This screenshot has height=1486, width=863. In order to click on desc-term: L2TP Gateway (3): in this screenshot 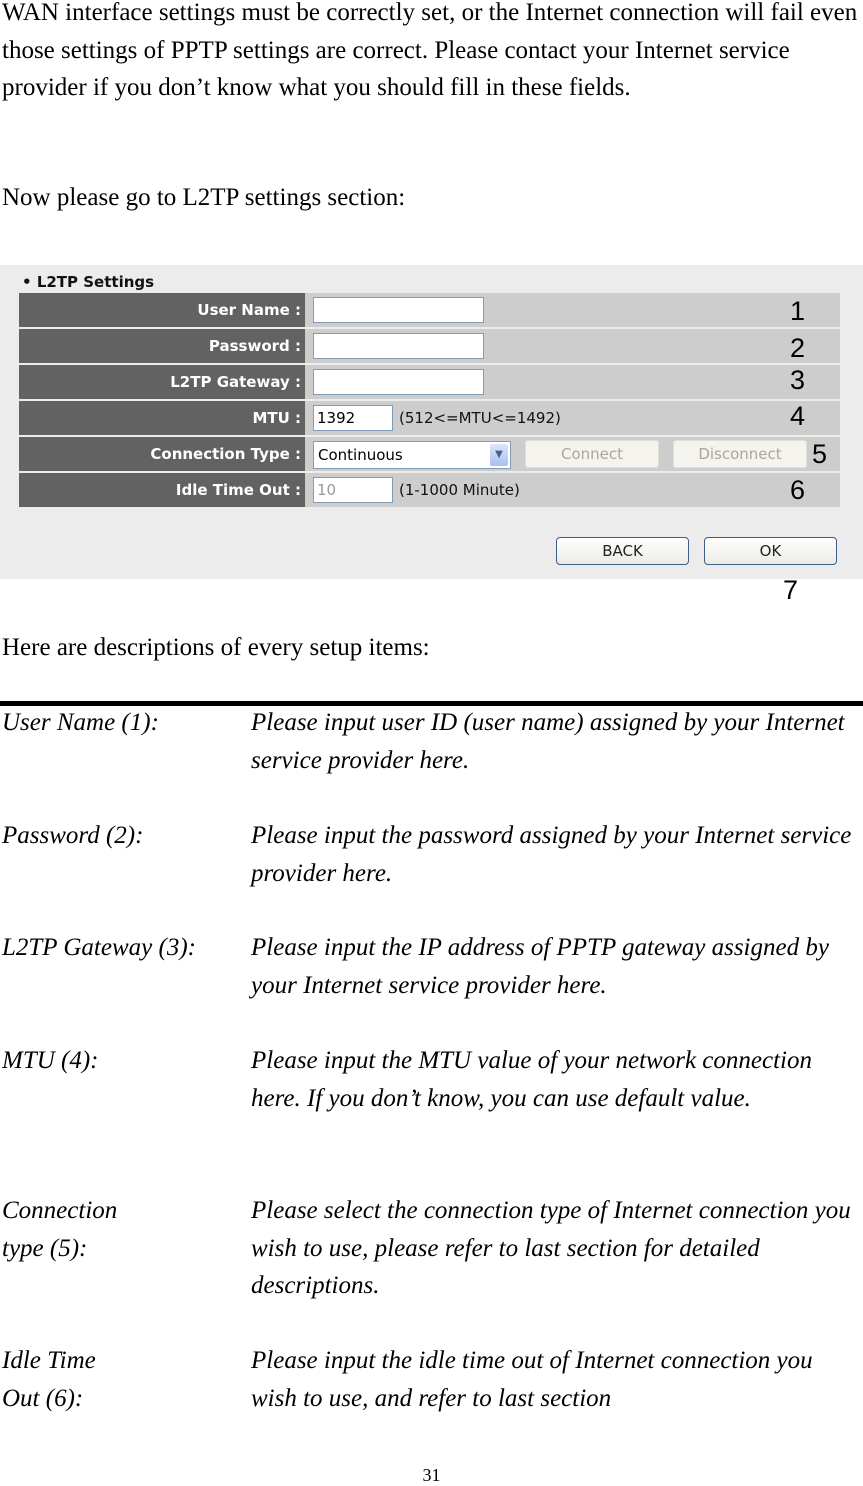, I will do `click(99, 947)`.